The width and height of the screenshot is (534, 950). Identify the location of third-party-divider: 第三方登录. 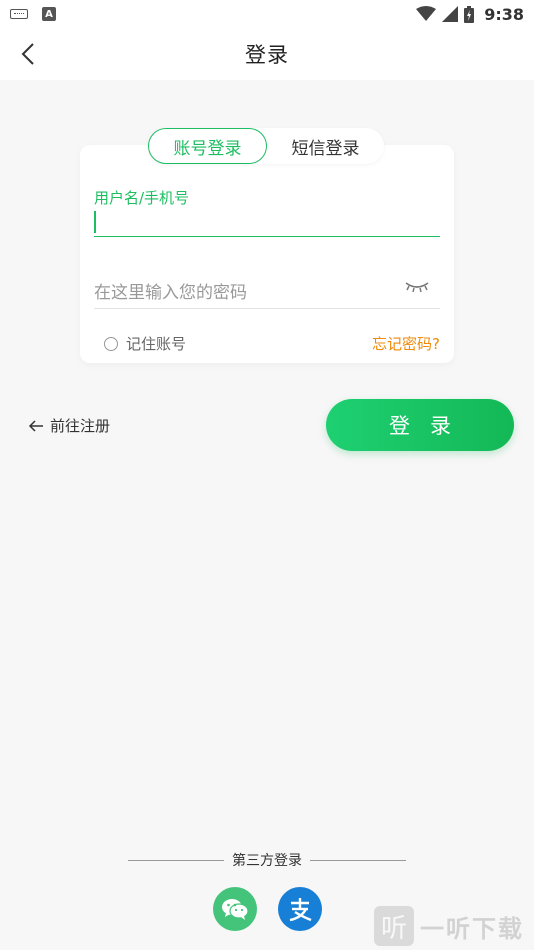
(267, 860).